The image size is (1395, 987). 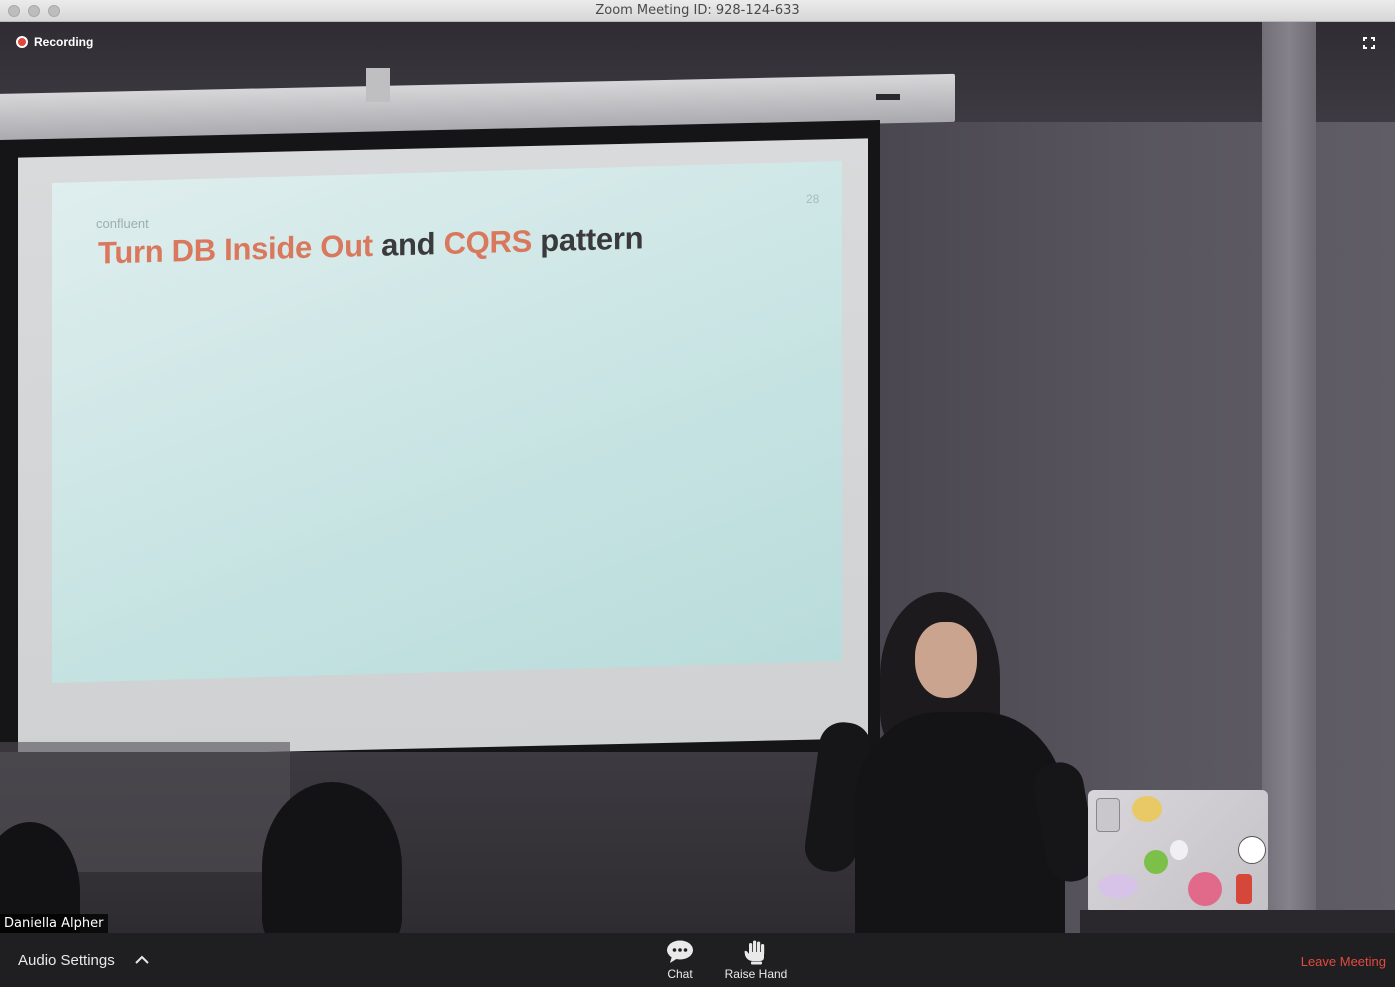 I want to click on presenter-face, so click(x=946, y=660).